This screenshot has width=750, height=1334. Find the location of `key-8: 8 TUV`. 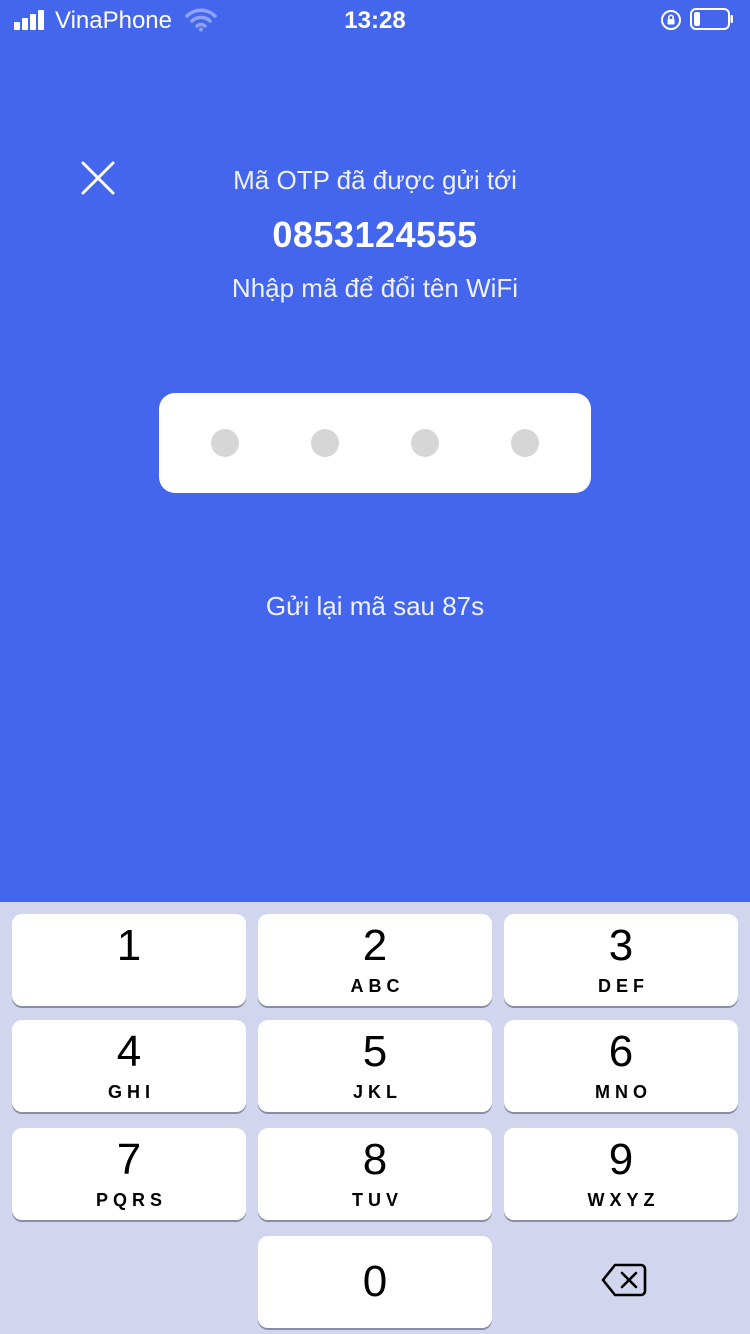

key-8: 8 TUV is located at coordinates (375, 1174).